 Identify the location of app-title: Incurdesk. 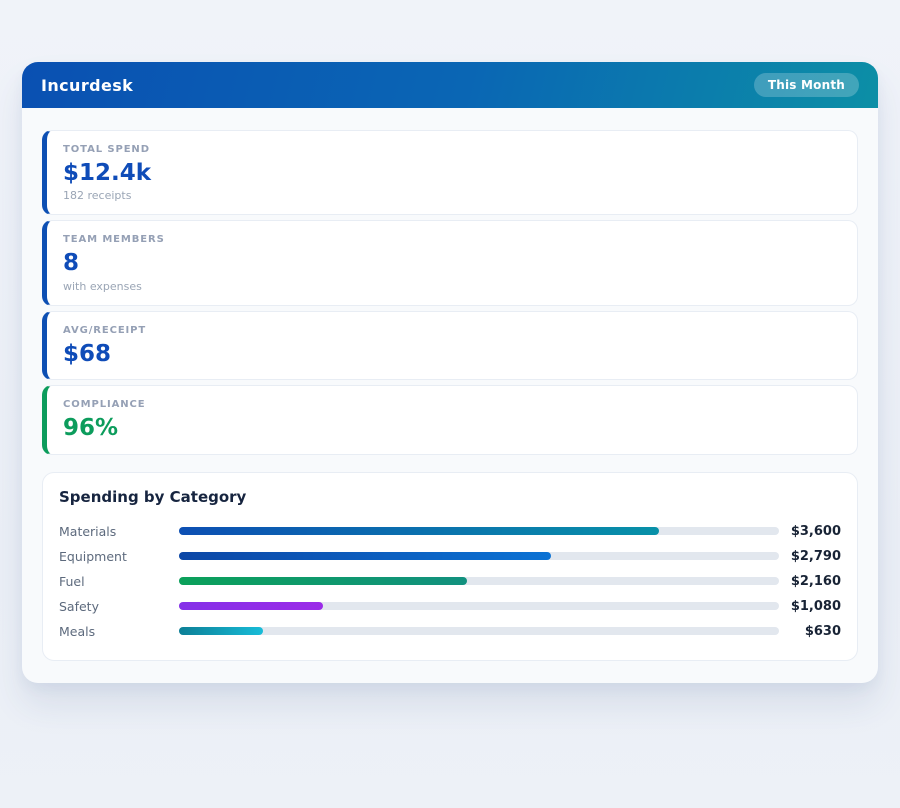
(87, 85).